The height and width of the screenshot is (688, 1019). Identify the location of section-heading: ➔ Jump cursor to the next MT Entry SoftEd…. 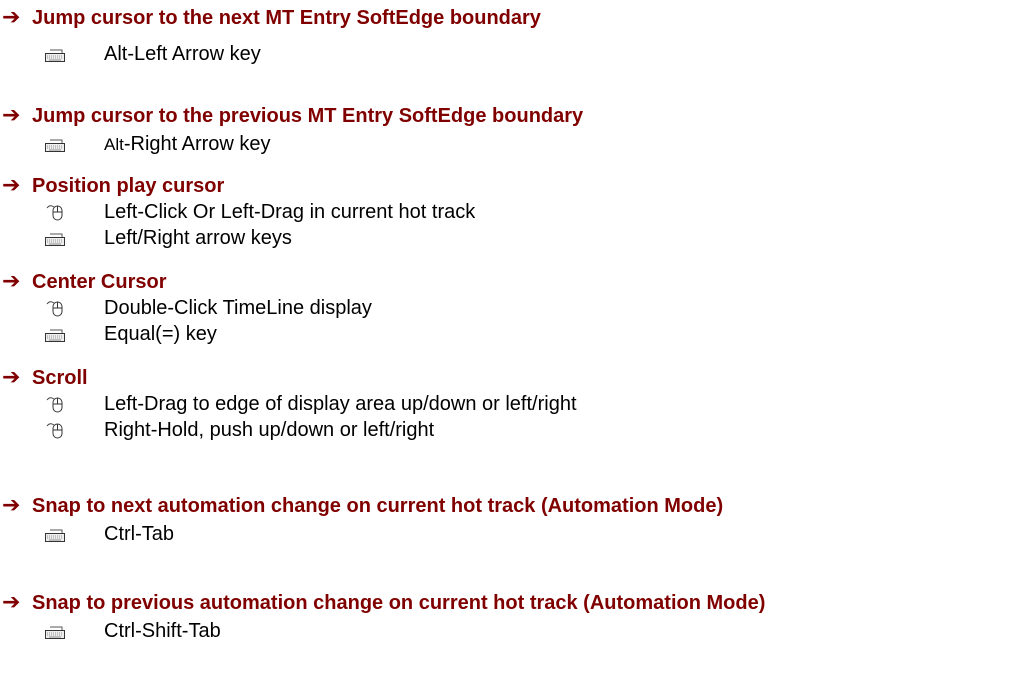
(271, 18).